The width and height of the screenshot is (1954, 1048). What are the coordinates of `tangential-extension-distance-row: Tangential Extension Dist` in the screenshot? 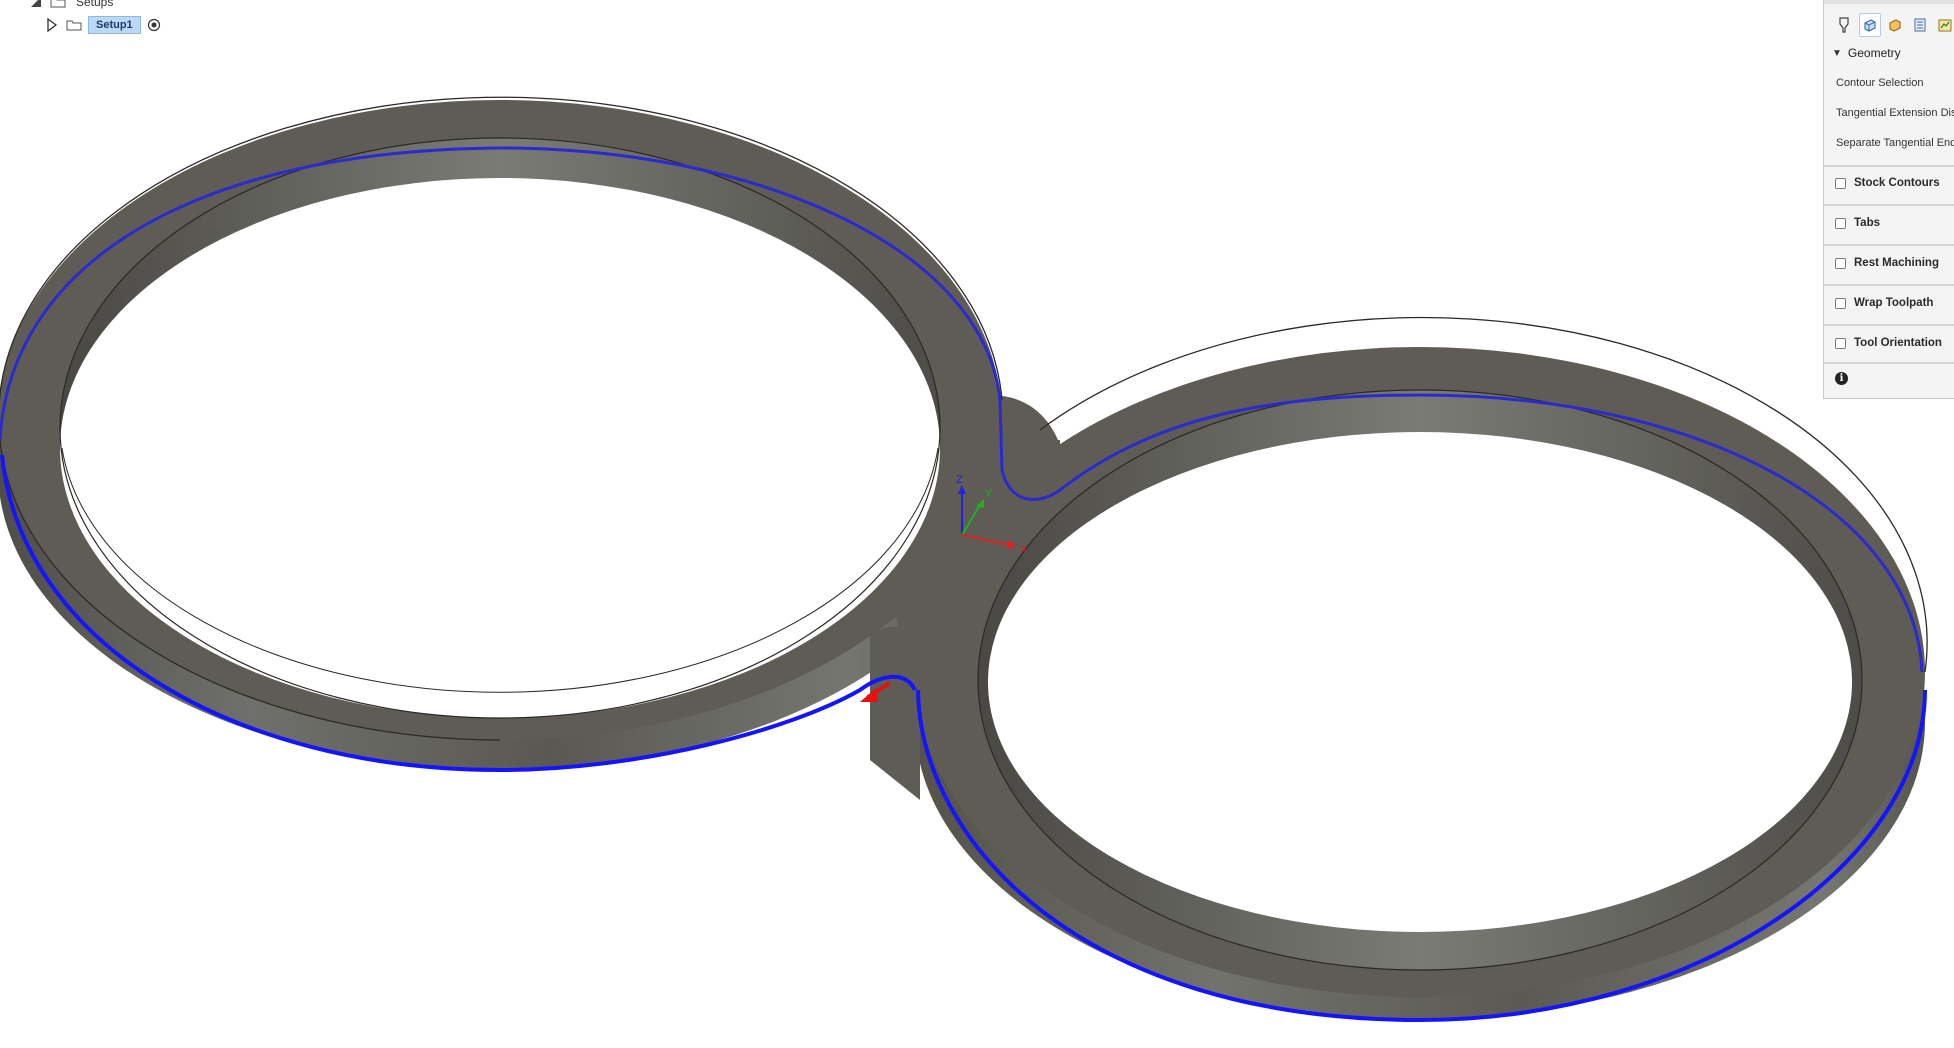 It's located at (1895, 113).